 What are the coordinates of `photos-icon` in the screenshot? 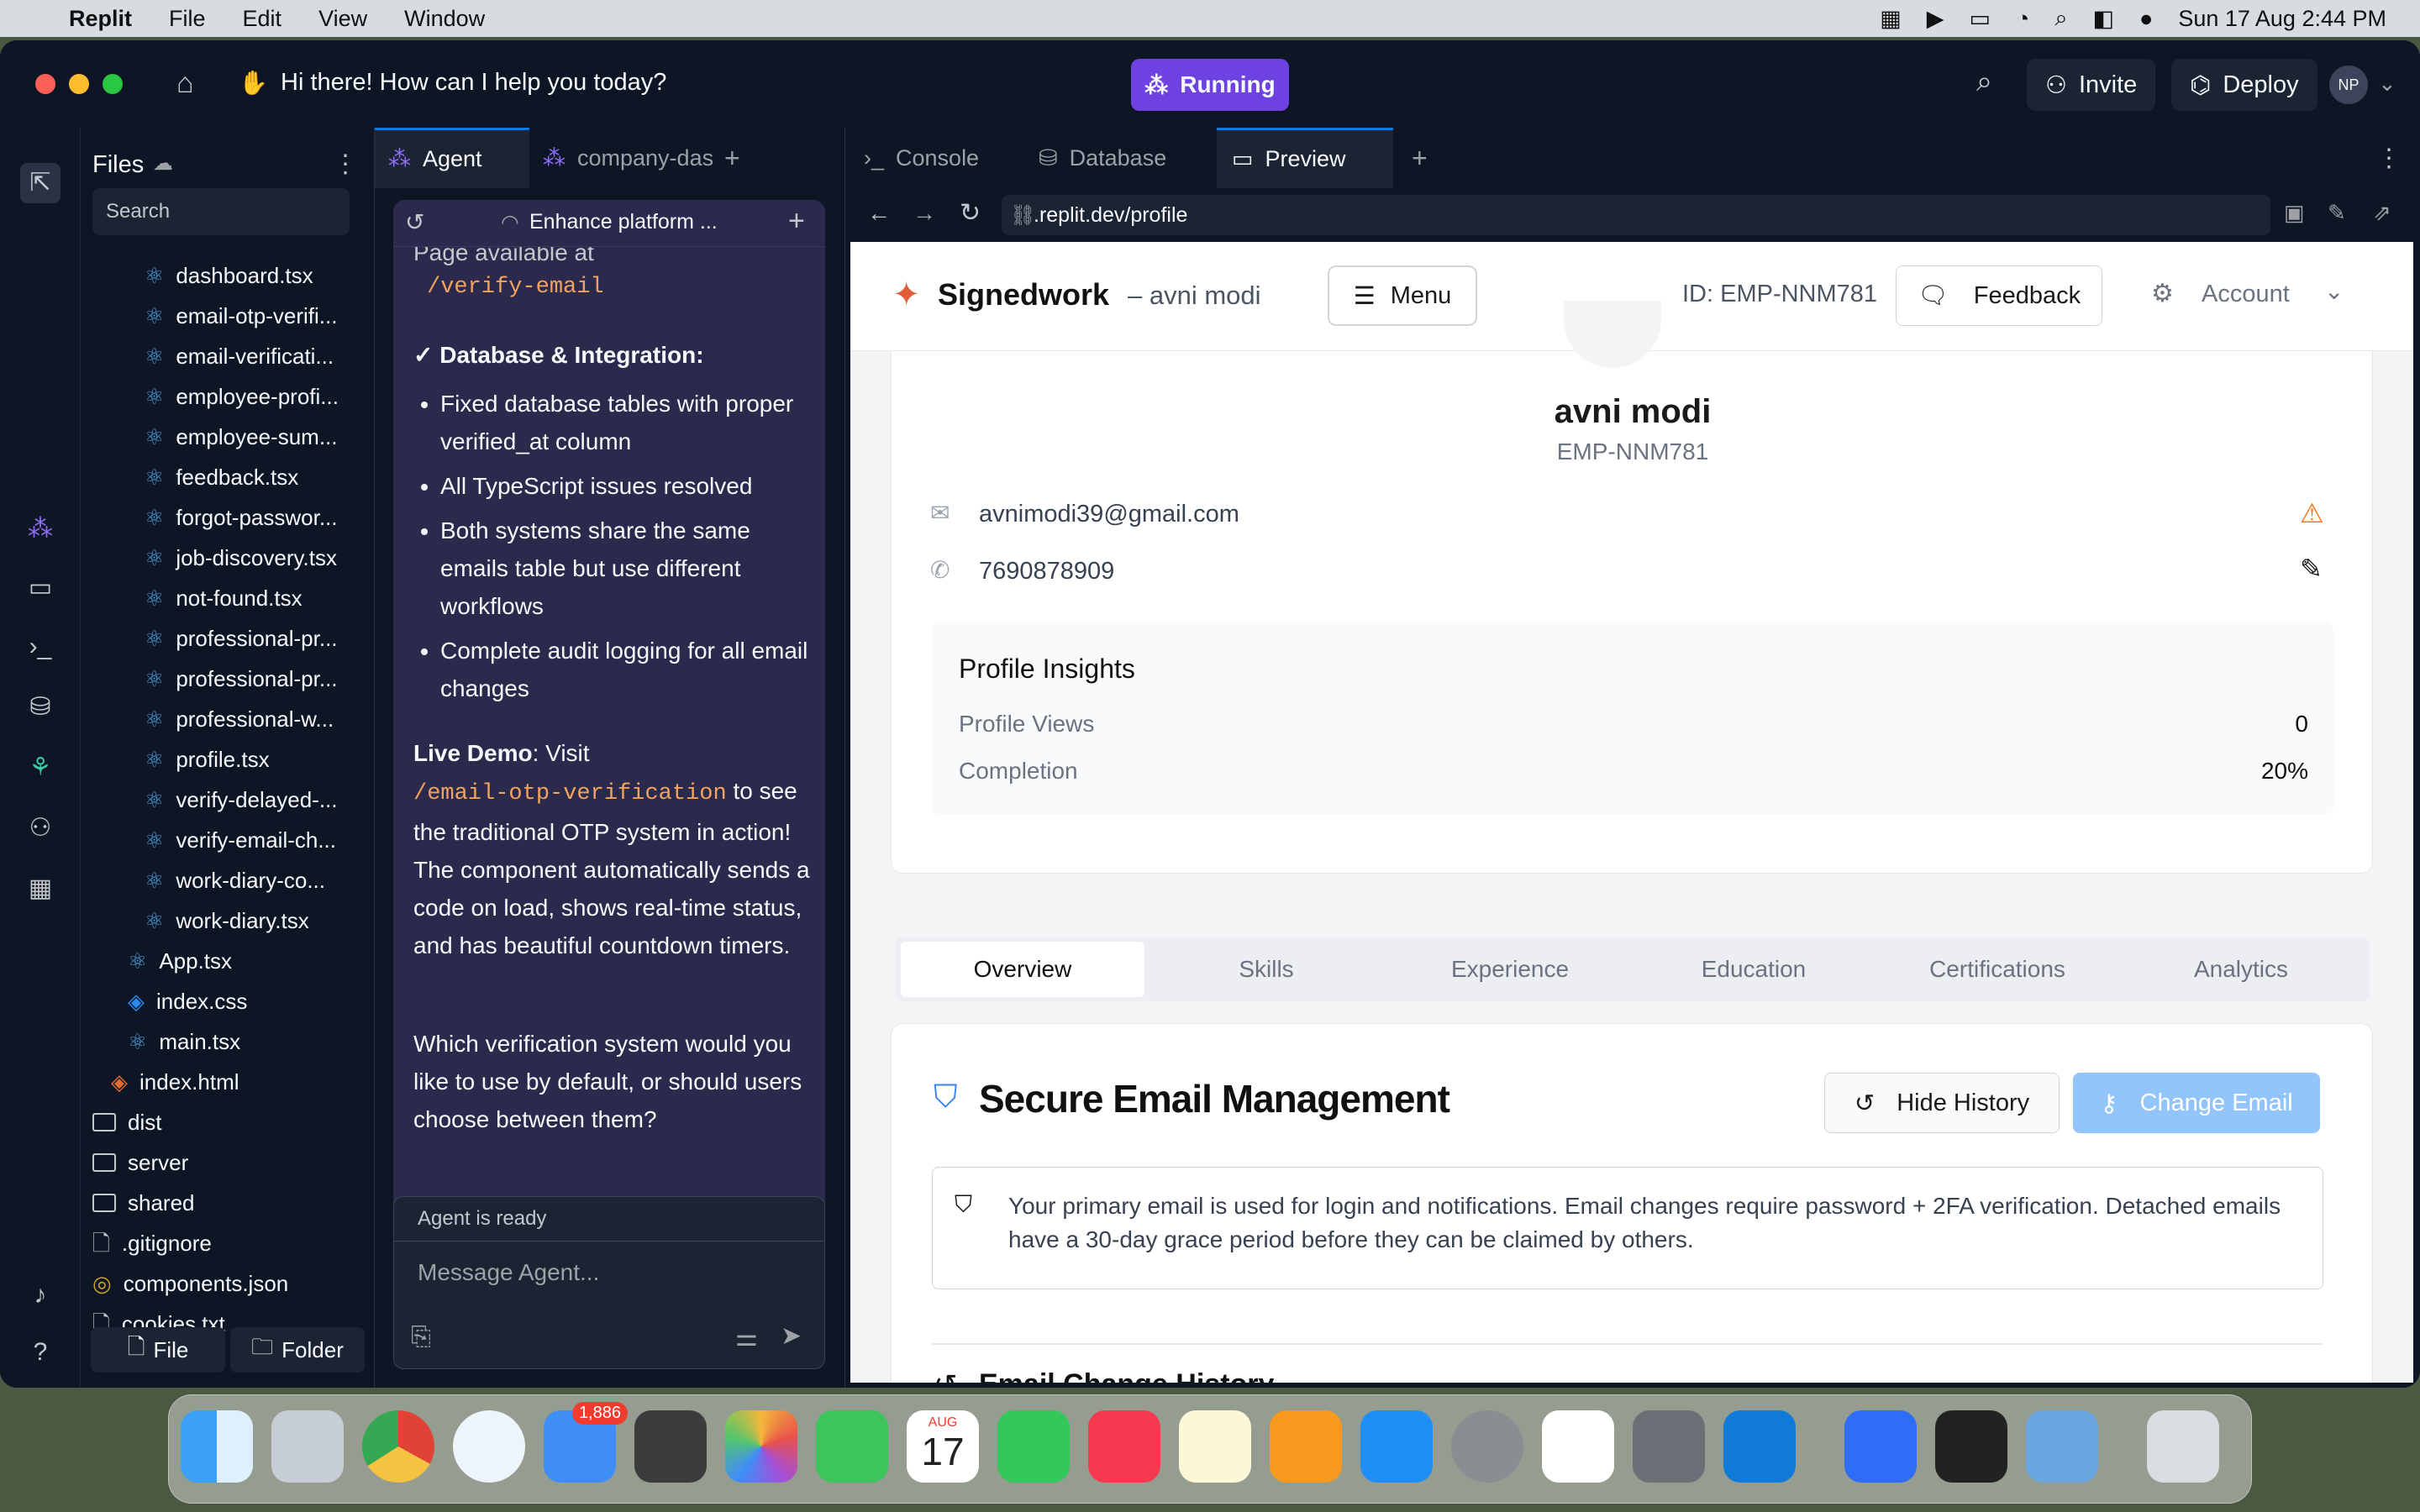 It's located at (761, 1446).